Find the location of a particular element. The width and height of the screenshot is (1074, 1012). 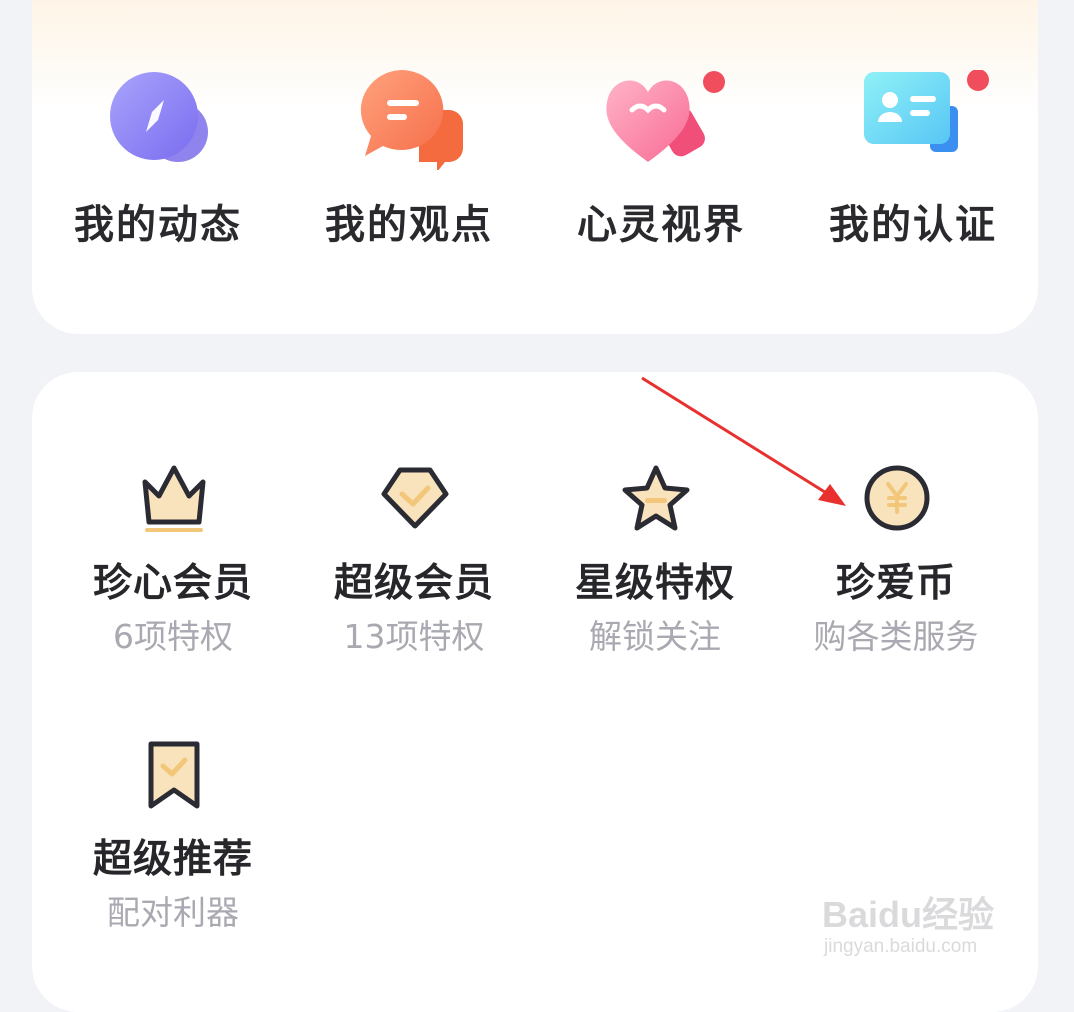

shortcut-label: 心灵视界 is located at coordinates (661, 225).